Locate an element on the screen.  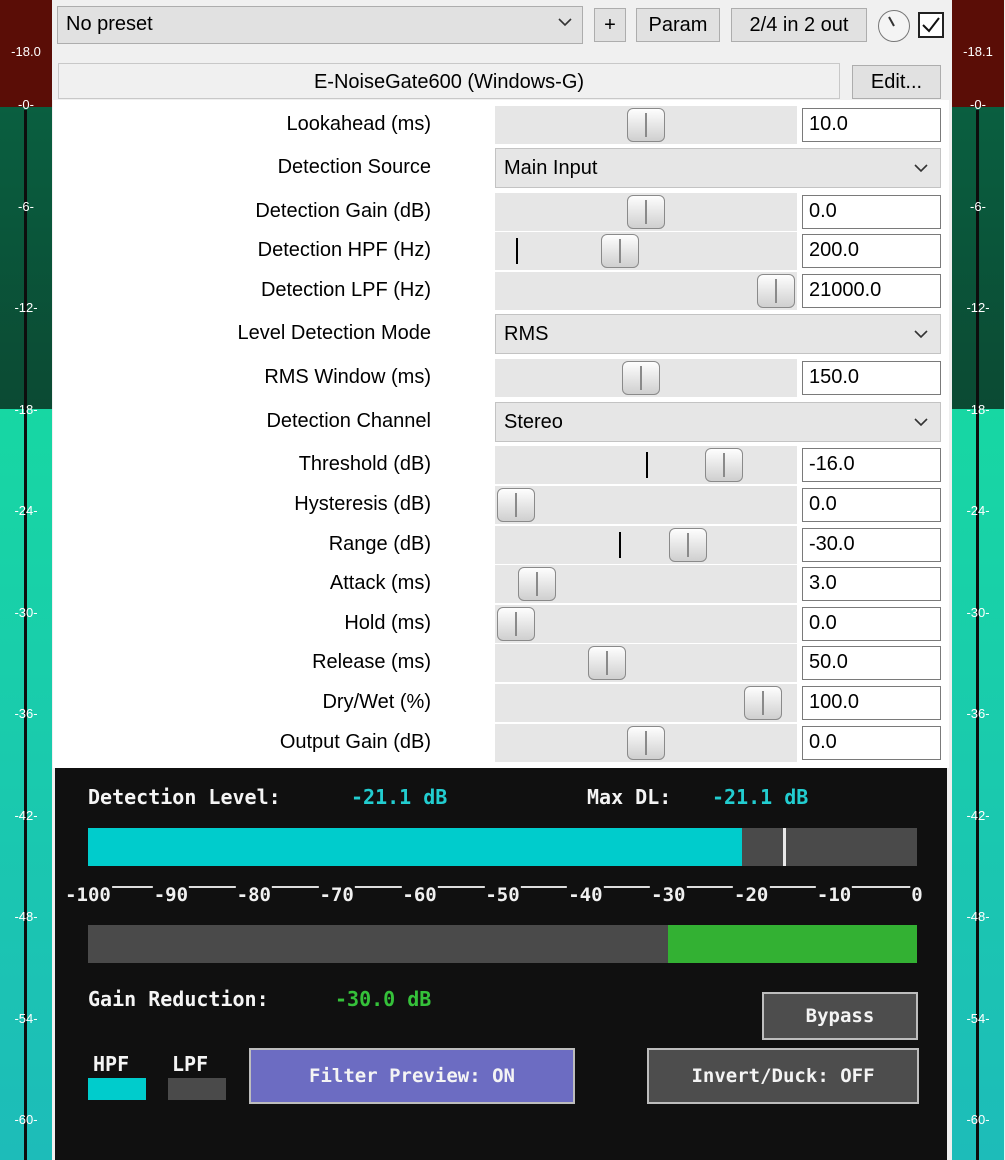
value-field-hold-ms: 0.0 is located at coordinates (871, 624).